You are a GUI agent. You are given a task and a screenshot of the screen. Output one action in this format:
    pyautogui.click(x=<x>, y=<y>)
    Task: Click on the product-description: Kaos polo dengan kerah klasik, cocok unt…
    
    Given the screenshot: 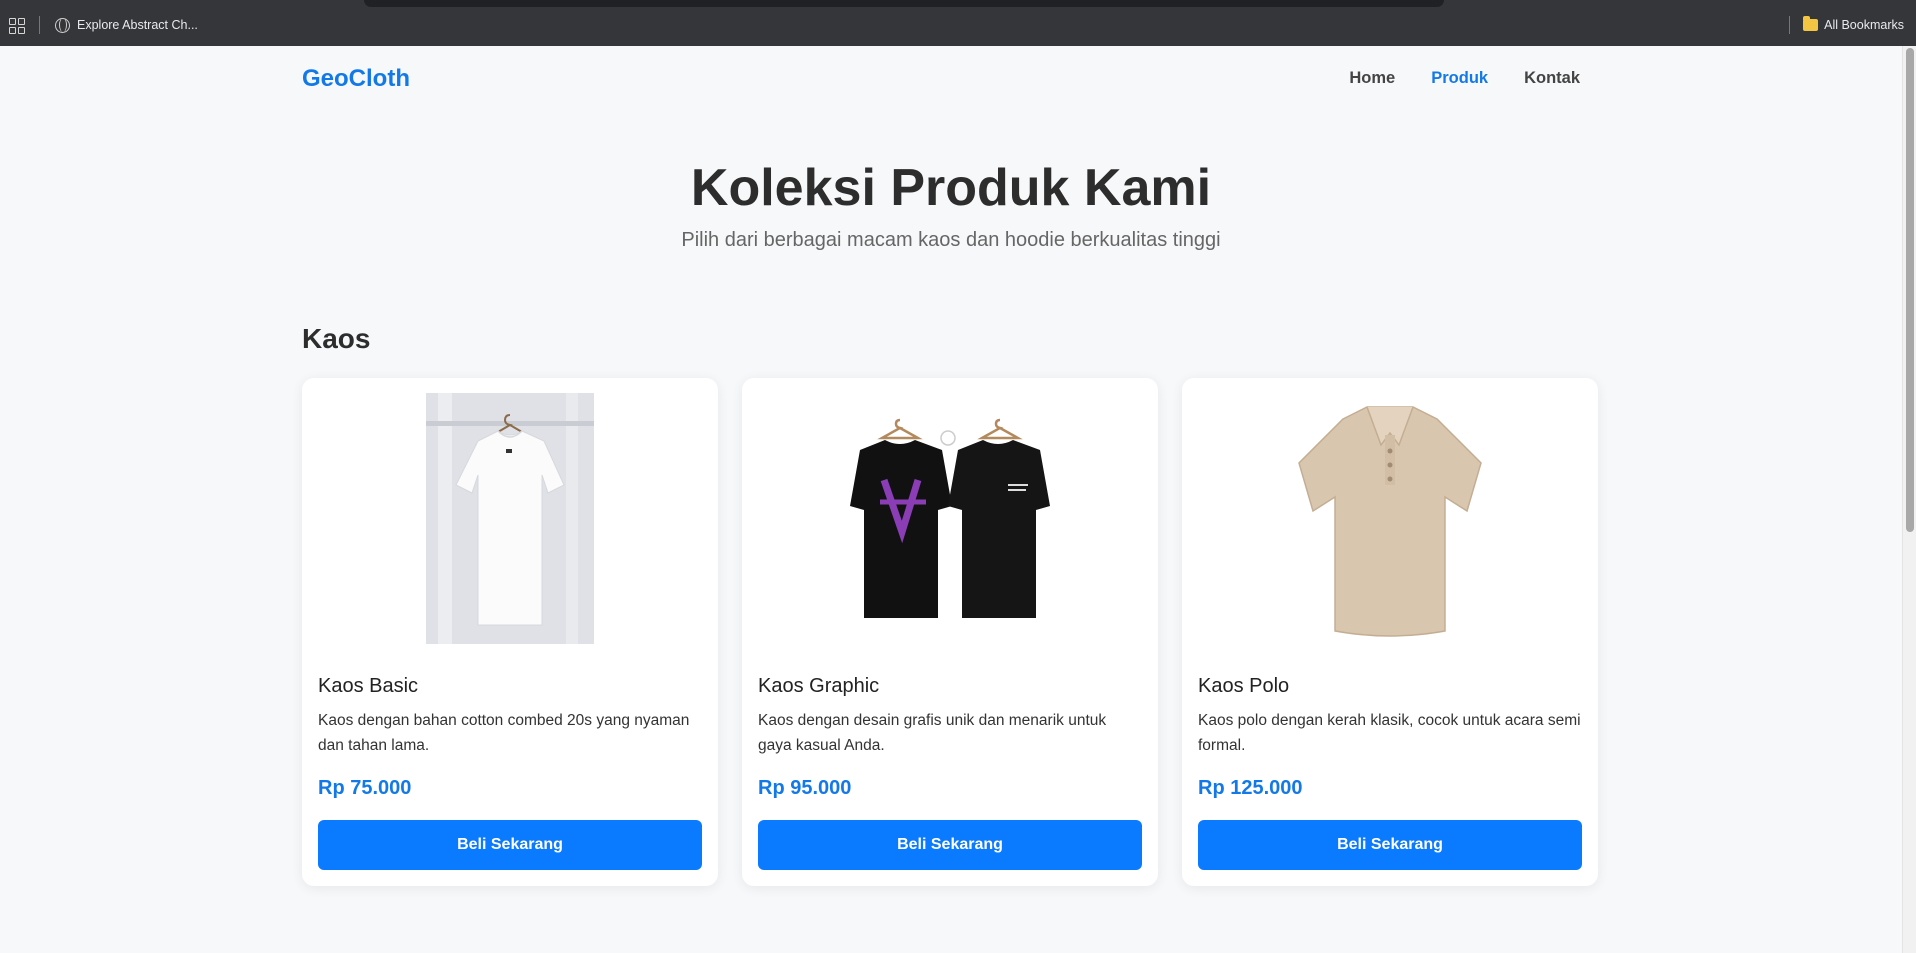 What is the action you would take?
    pyautogui.click(x=1389, y=733)
    